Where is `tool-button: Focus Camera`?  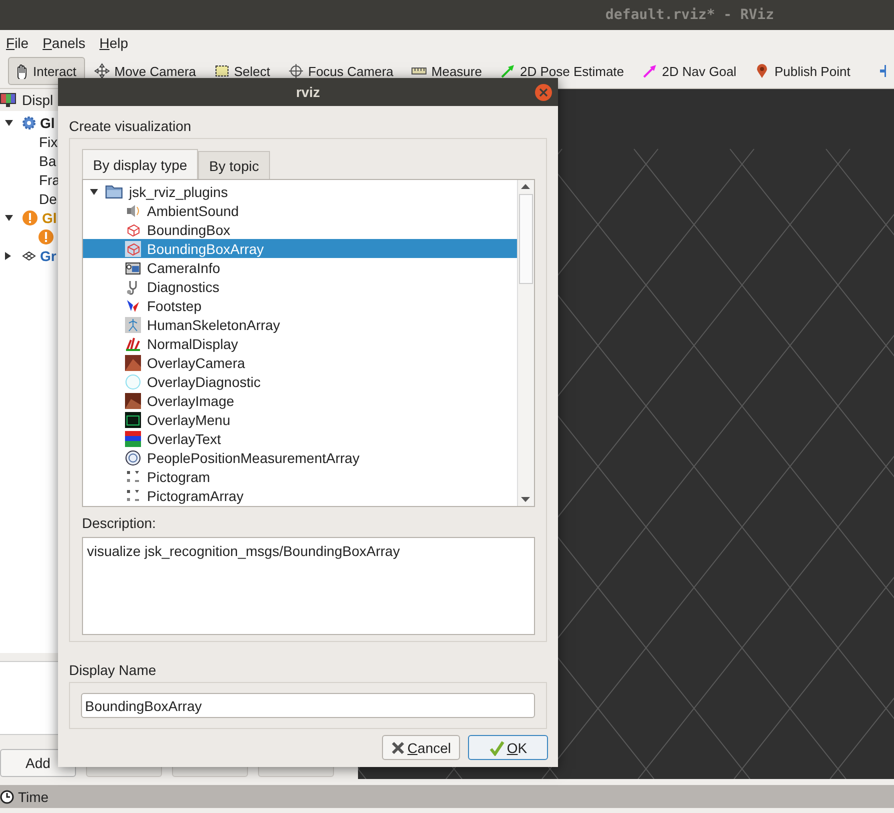 tool-button: Focus Camera is located at coordinates (342, 71).